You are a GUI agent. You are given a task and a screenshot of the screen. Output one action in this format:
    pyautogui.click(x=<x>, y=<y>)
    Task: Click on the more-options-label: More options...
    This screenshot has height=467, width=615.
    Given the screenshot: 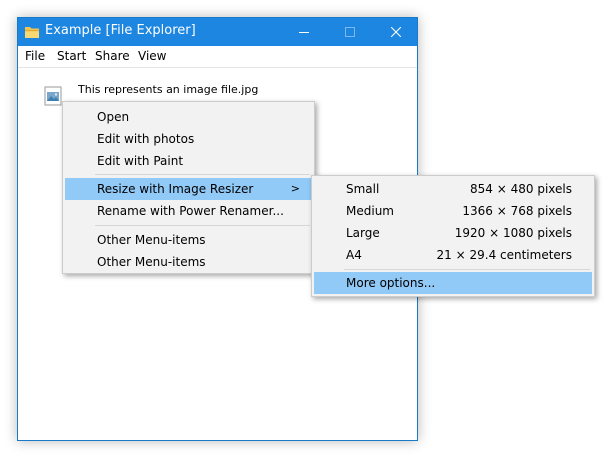 What is the action you would take?
    pyautogui.click(x=391, y=283)
    